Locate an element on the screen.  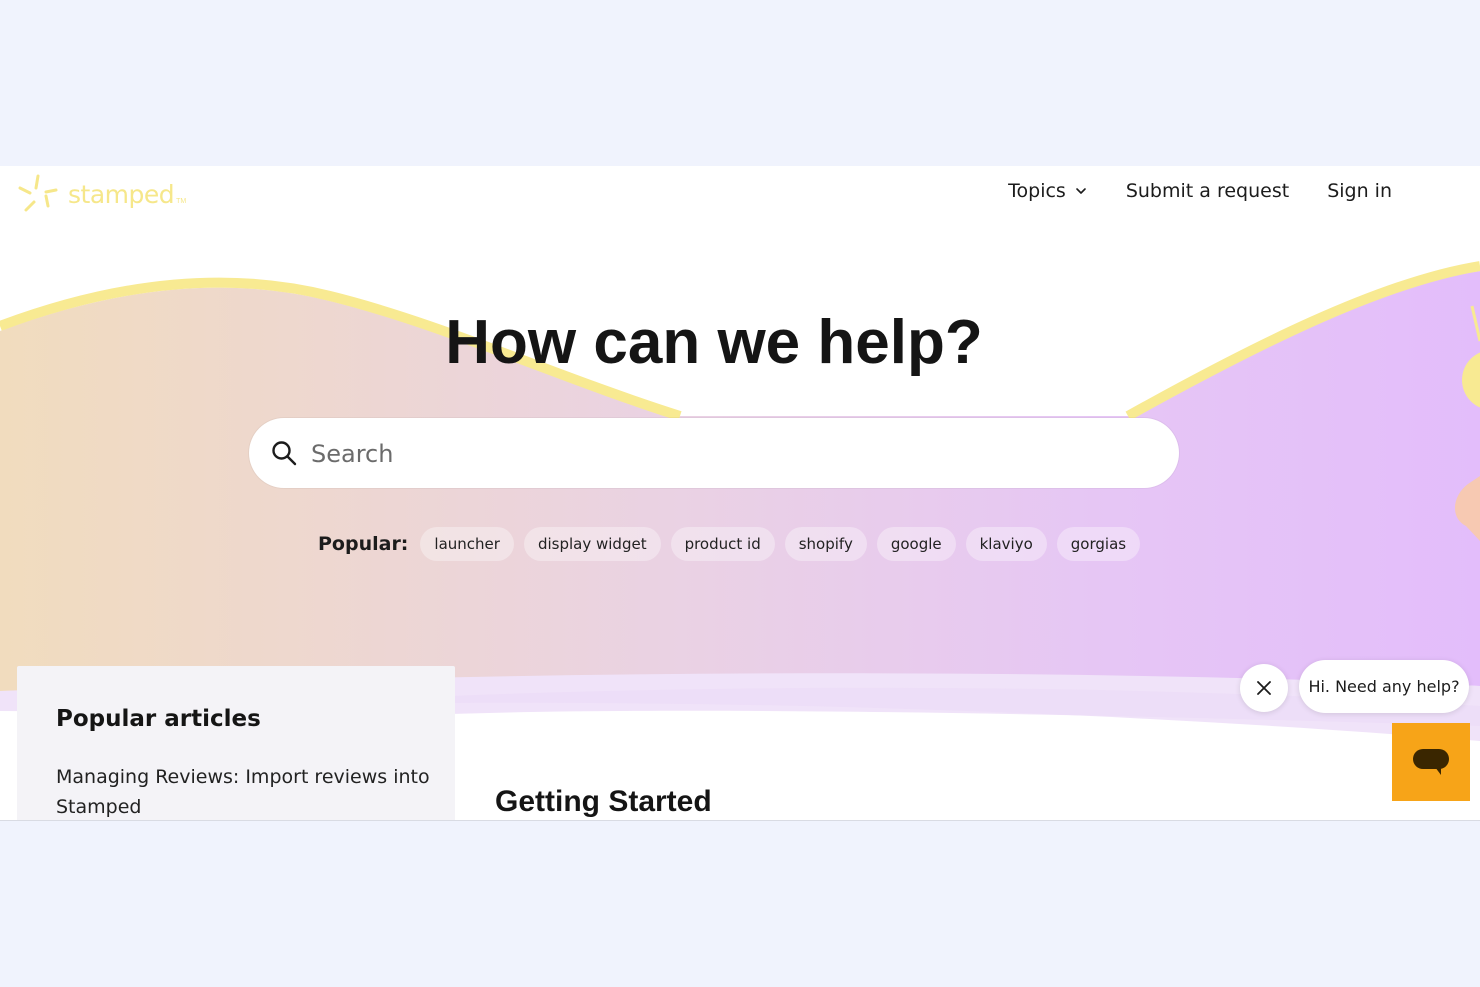
chat-close-button is located at coordinates (1264, 688).